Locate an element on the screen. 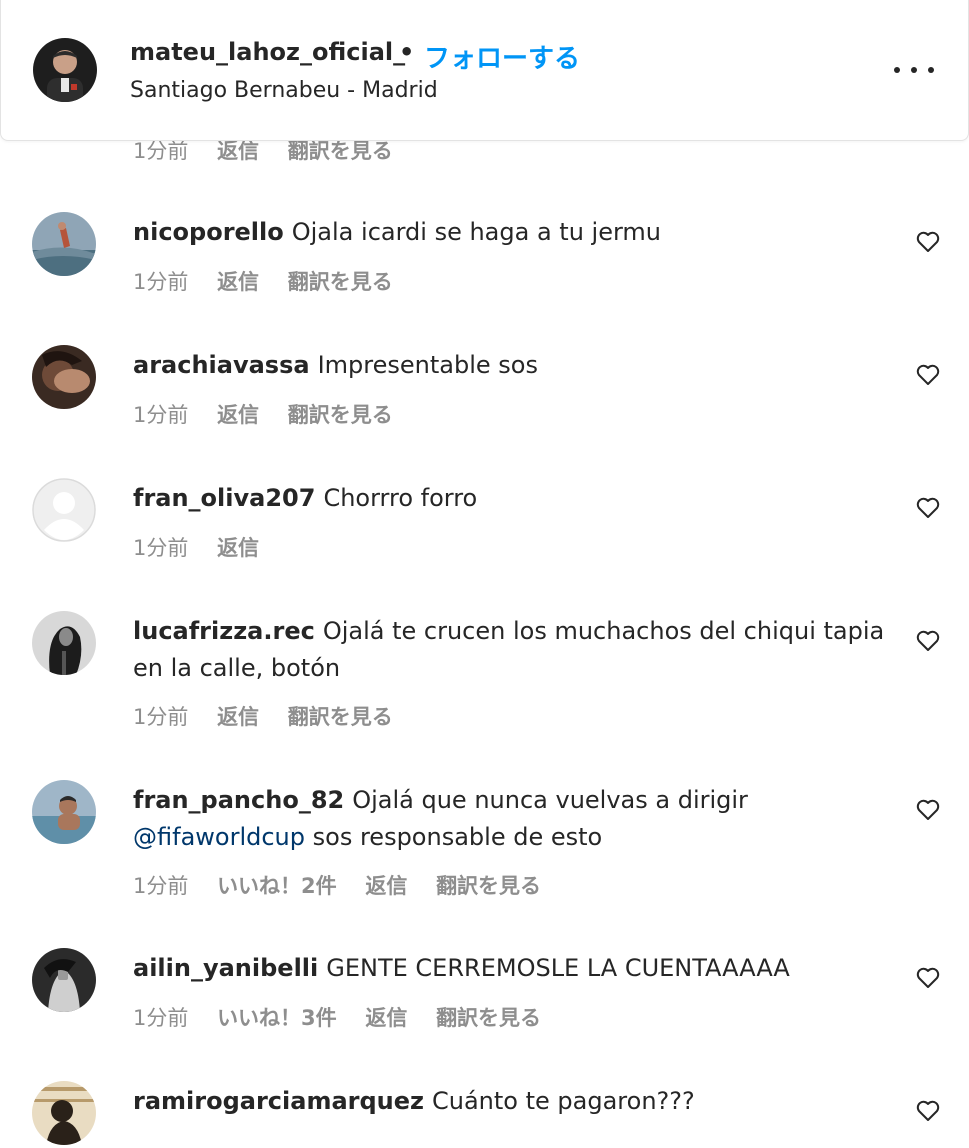 Image resolution: width=969 pixels, height=1148 pixels. comment-username: ailin_yanibelli is located at coordinates (225, 968).